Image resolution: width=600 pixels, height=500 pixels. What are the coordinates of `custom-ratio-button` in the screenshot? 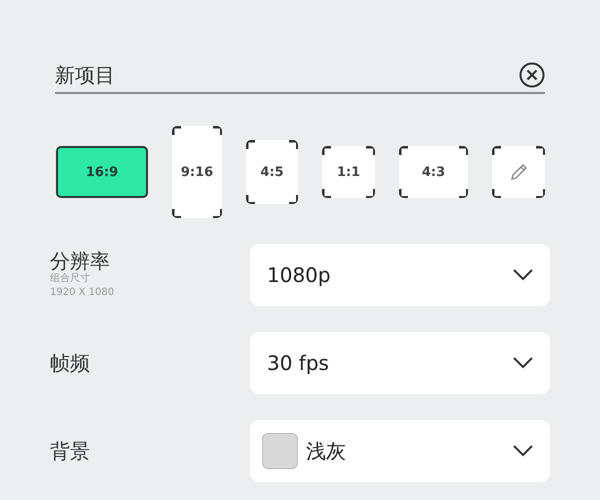 It's located at (518, 172).